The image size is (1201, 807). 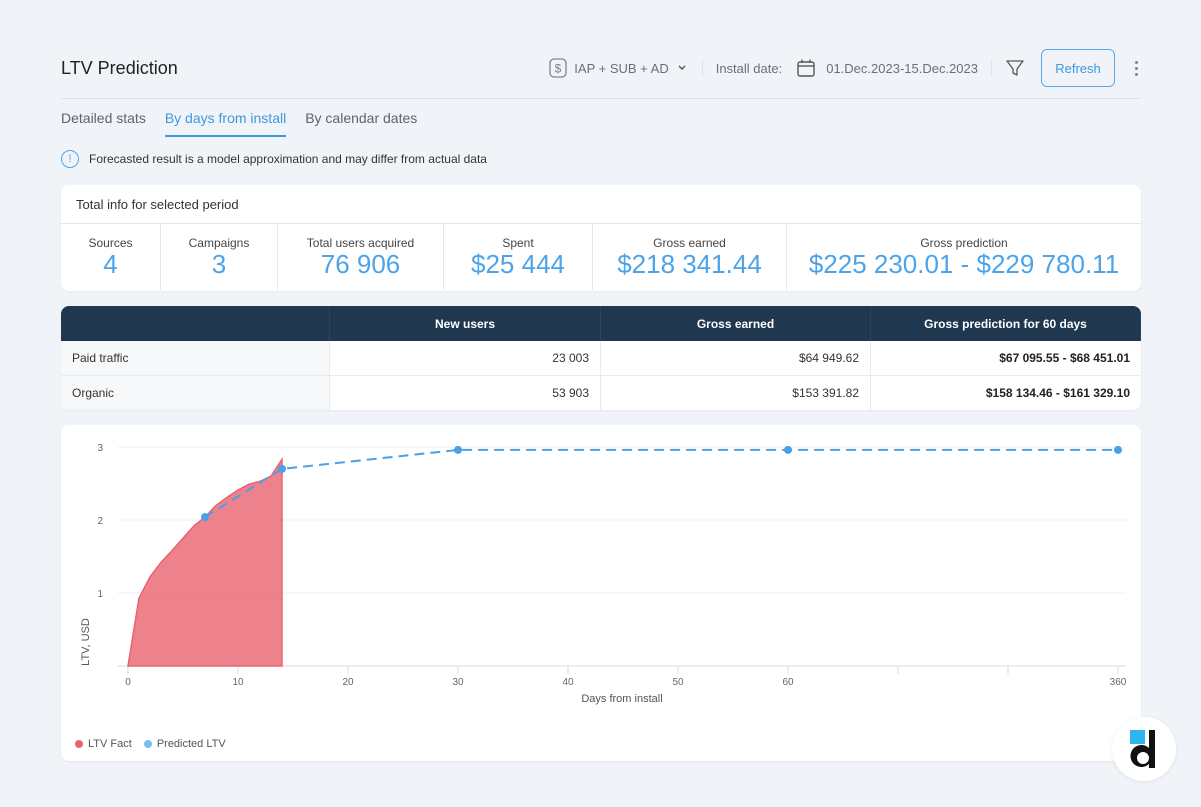 What do you see at coordinates (103, 120) in the screenshot?
I see `tab-detailed-stats: Detailed stats` at bounding box center [103, 120].